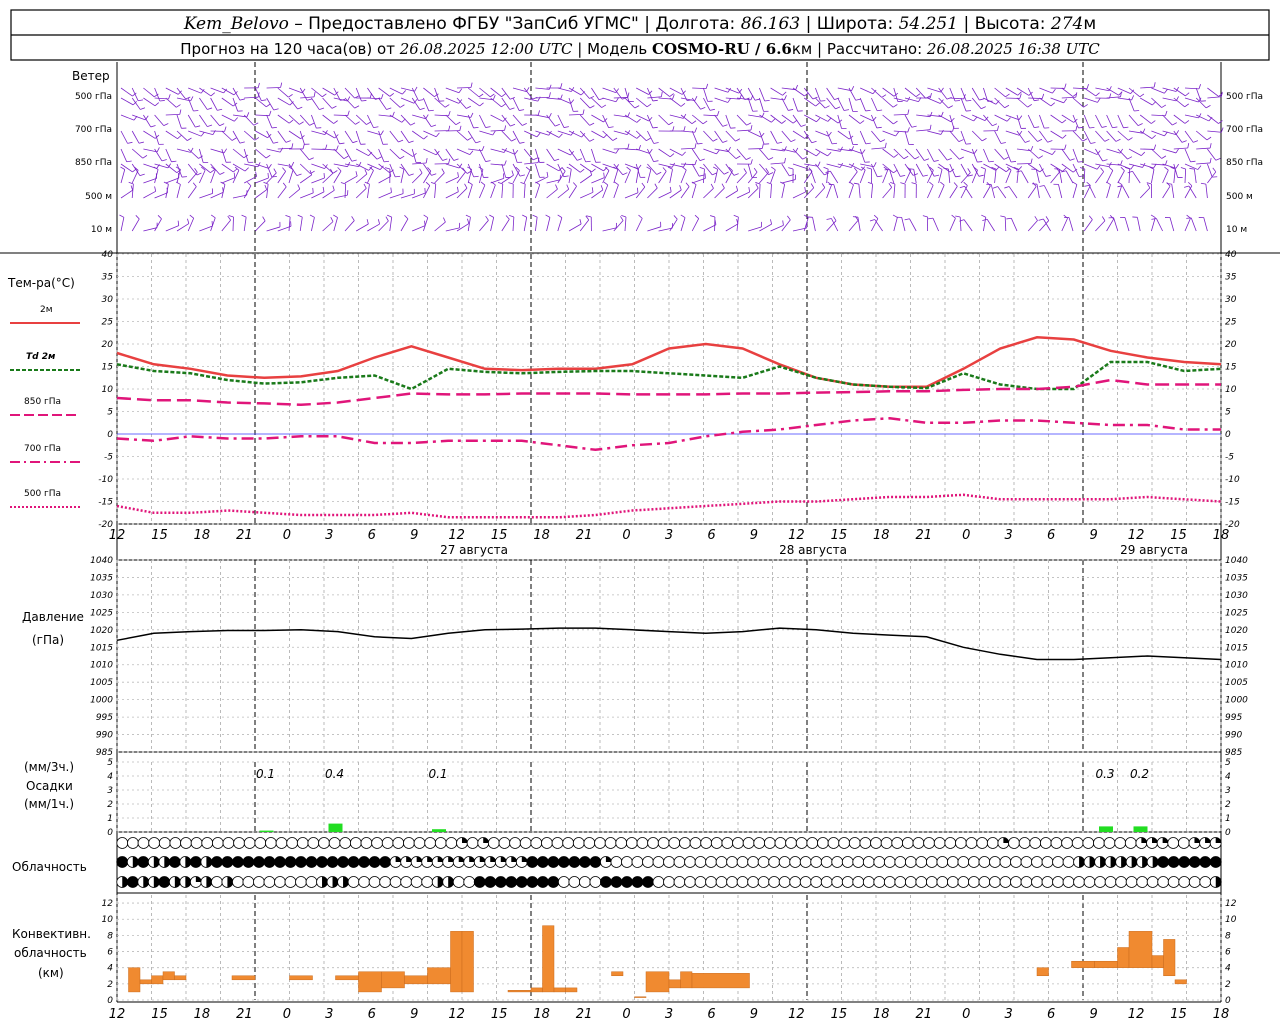 The width and height of the screenshot is (1280, 1024). What do you see at coordinates (266, 831) in the screenshot?
I see `precip-bar` at bounding box center [266, 831].